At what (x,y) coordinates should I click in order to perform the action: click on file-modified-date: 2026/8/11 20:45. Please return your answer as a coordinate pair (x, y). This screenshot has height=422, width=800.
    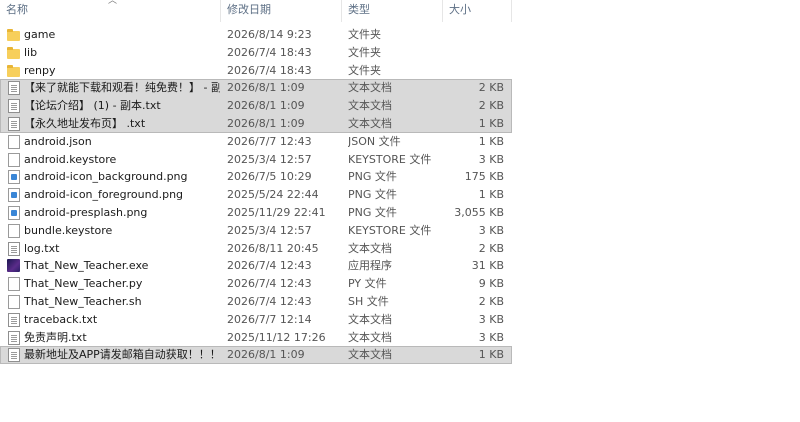
    Looking at the image, I should click on (273, 248).